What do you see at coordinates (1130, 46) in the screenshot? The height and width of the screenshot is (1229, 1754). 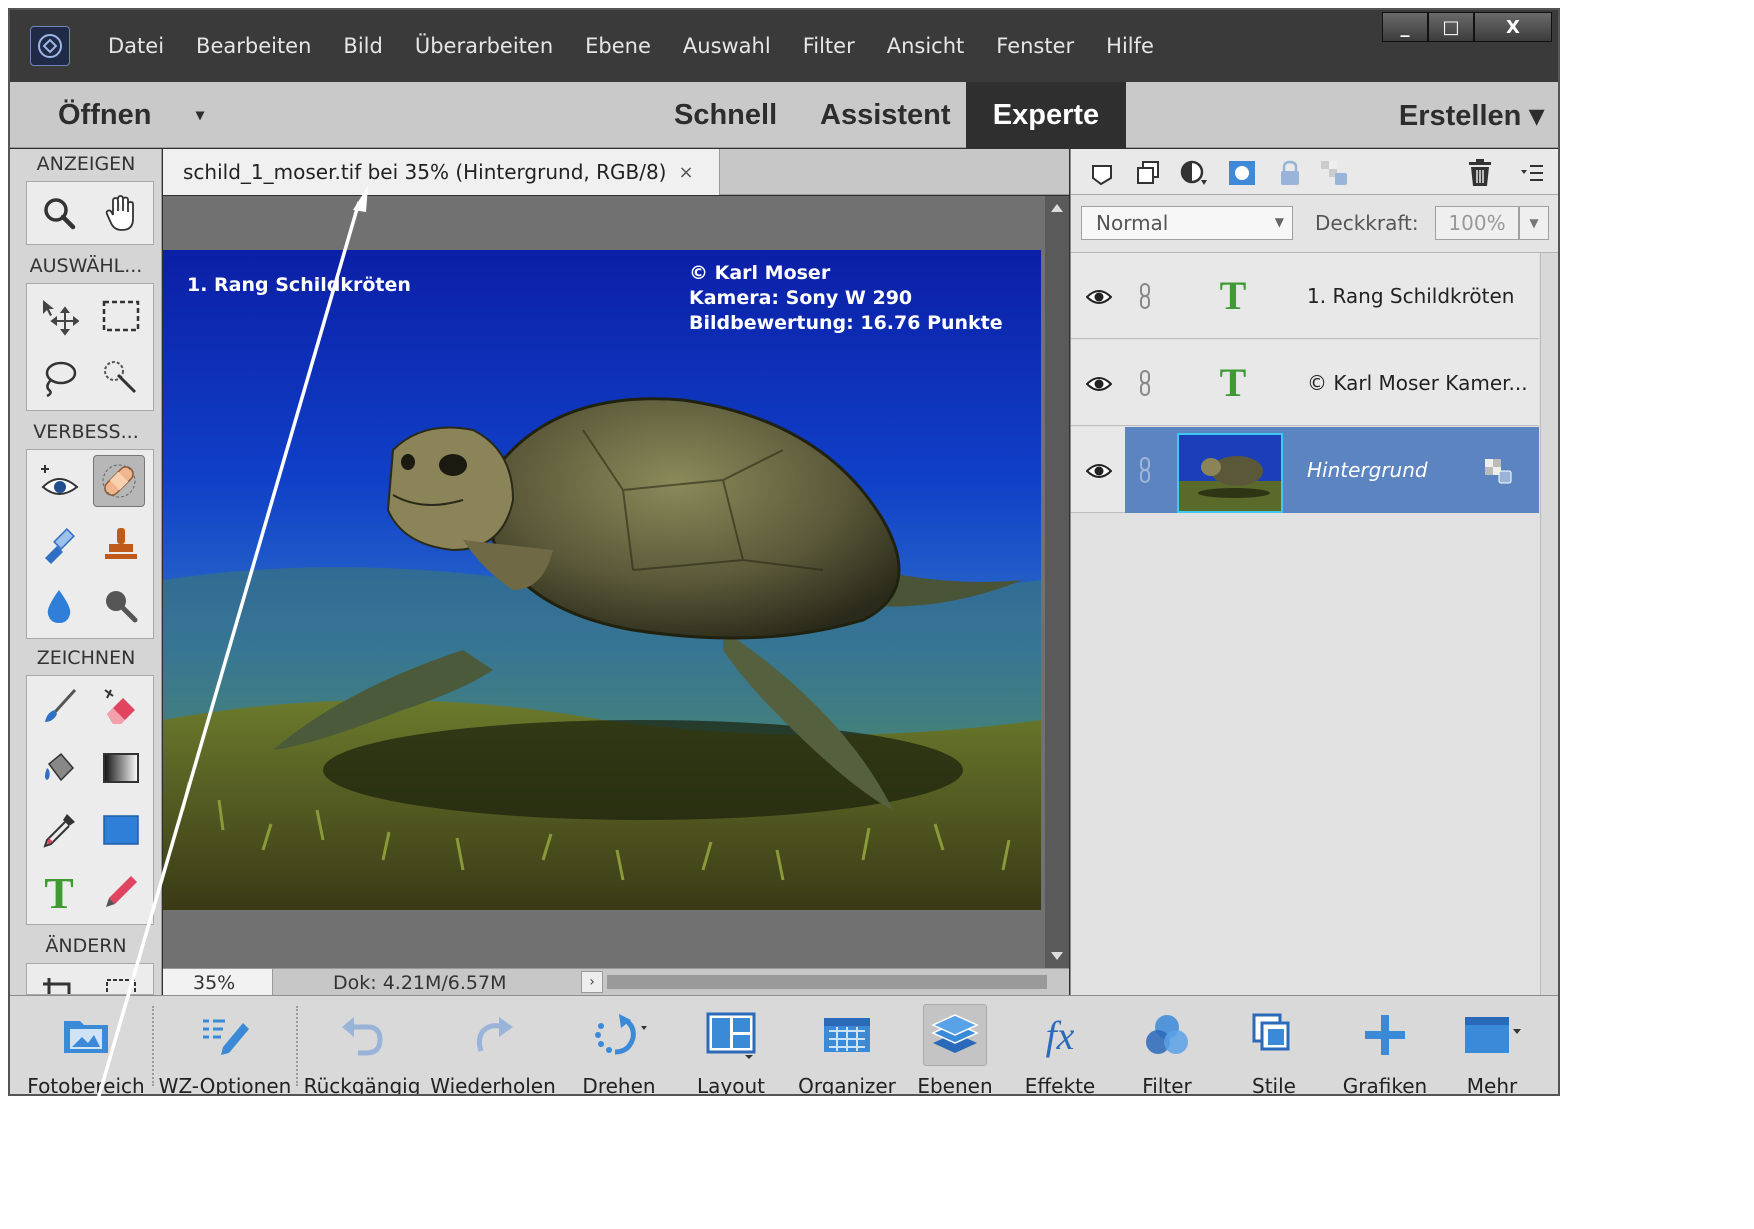 I see `menu-hilfe: Hilfe` at bounding box center [1130, 46].